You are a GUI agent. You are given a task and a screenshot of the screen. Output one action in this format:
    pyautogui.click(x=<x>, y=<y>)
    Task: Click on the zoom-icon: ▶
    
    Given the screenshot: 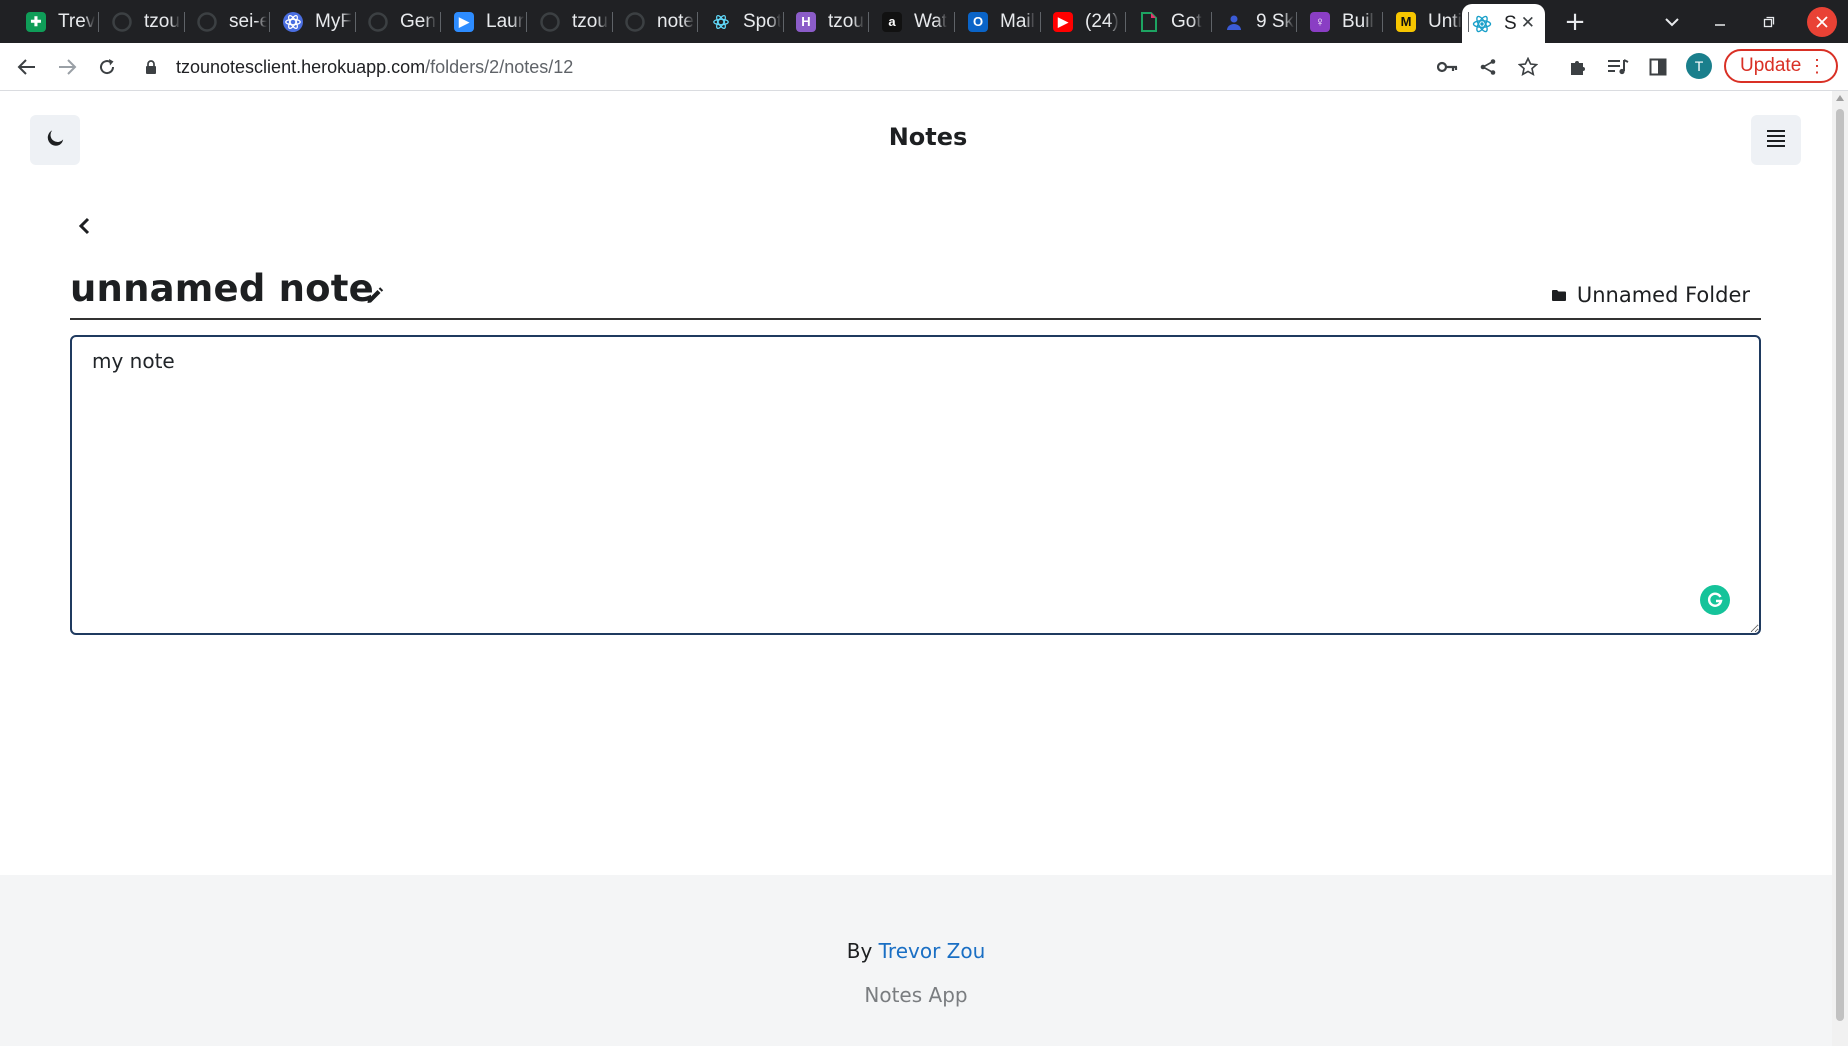 What is the action you would take?
    pyautogui.click(x=464, y=21)
    